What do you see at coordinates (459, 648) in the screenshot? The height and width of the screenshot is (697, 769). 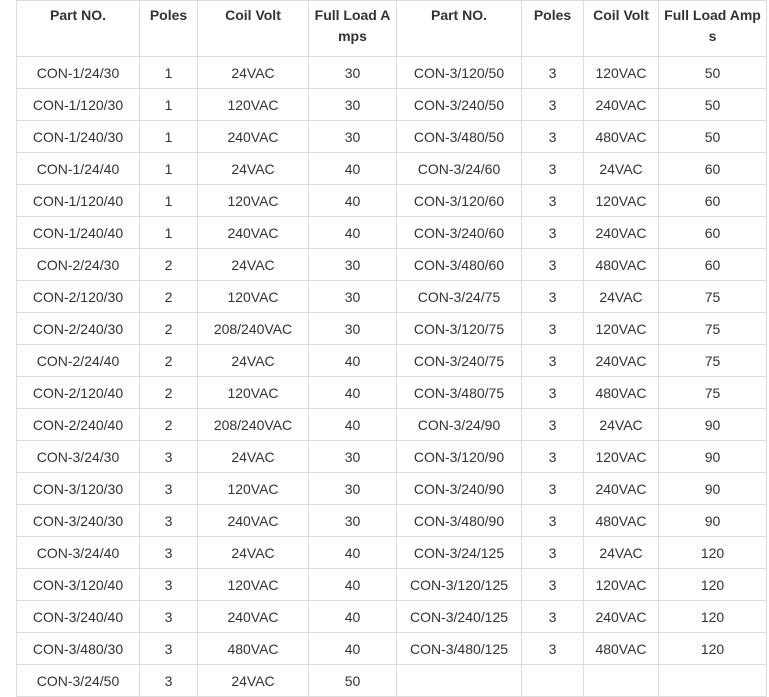 I see `cell-part-no-right: CON-3/480/125` at bounding box center [459, 648].